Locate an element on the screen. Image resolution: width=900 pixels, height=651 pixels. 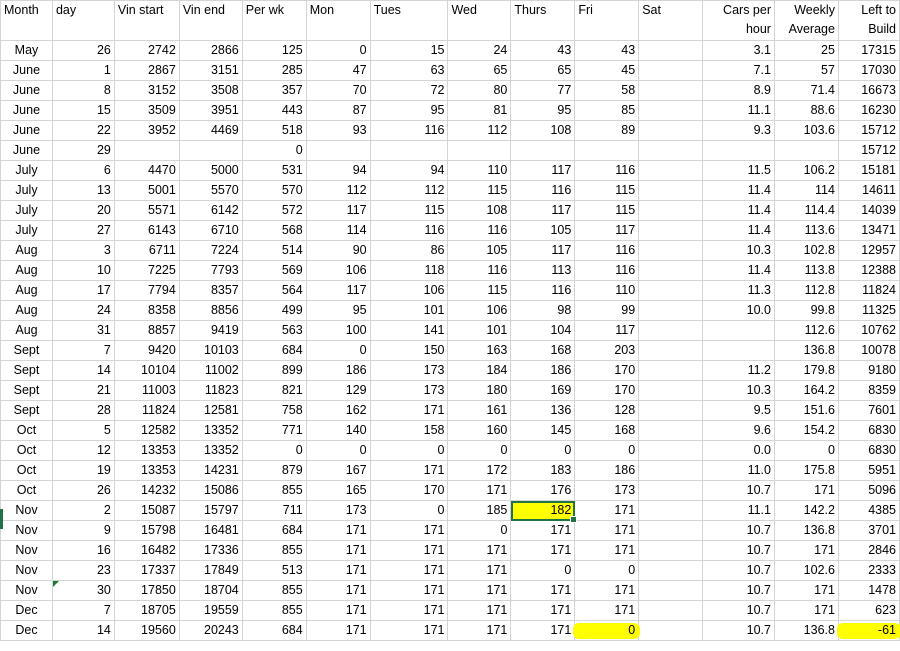
cell-weekly-average: 113.8 is located at coordinates (806, 270).